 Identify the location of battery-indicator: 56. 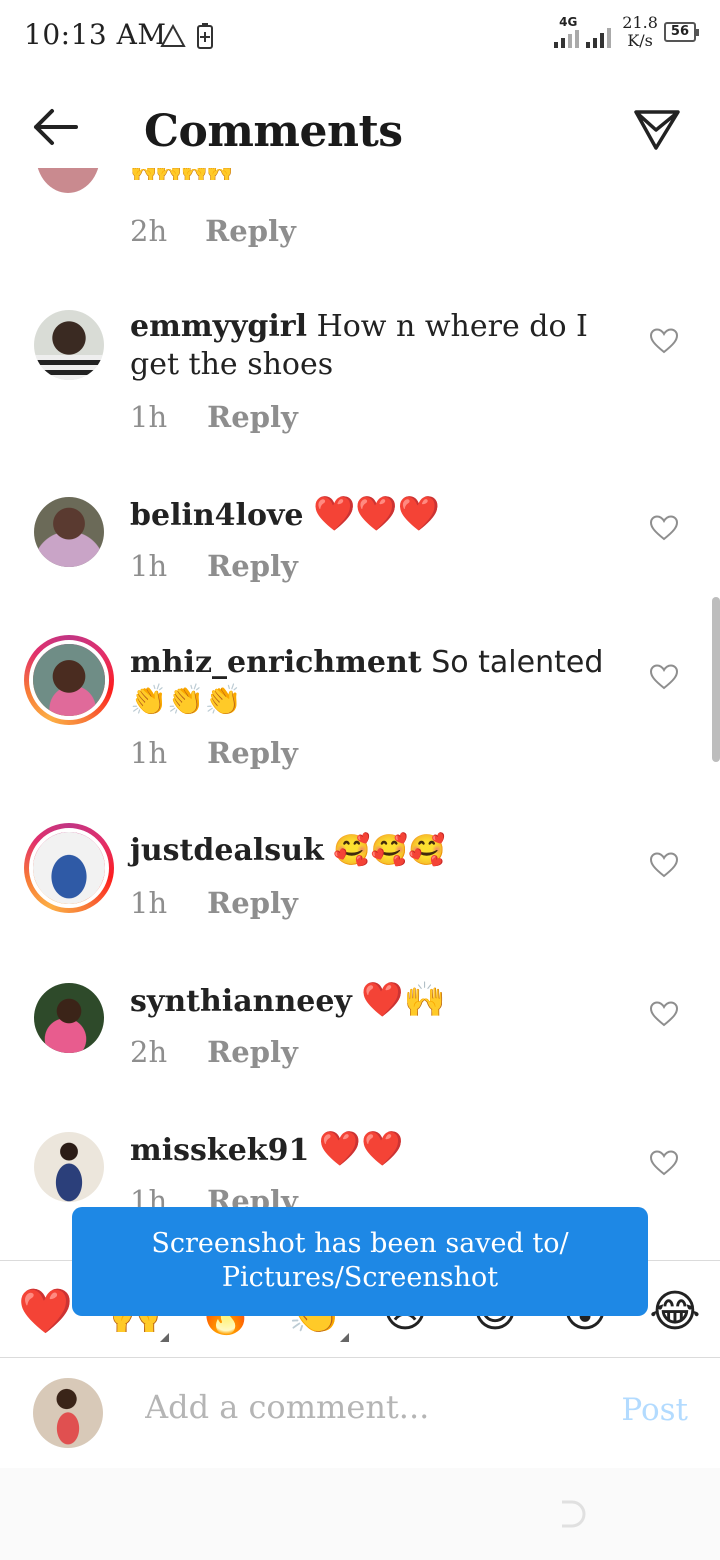
(681, 32).